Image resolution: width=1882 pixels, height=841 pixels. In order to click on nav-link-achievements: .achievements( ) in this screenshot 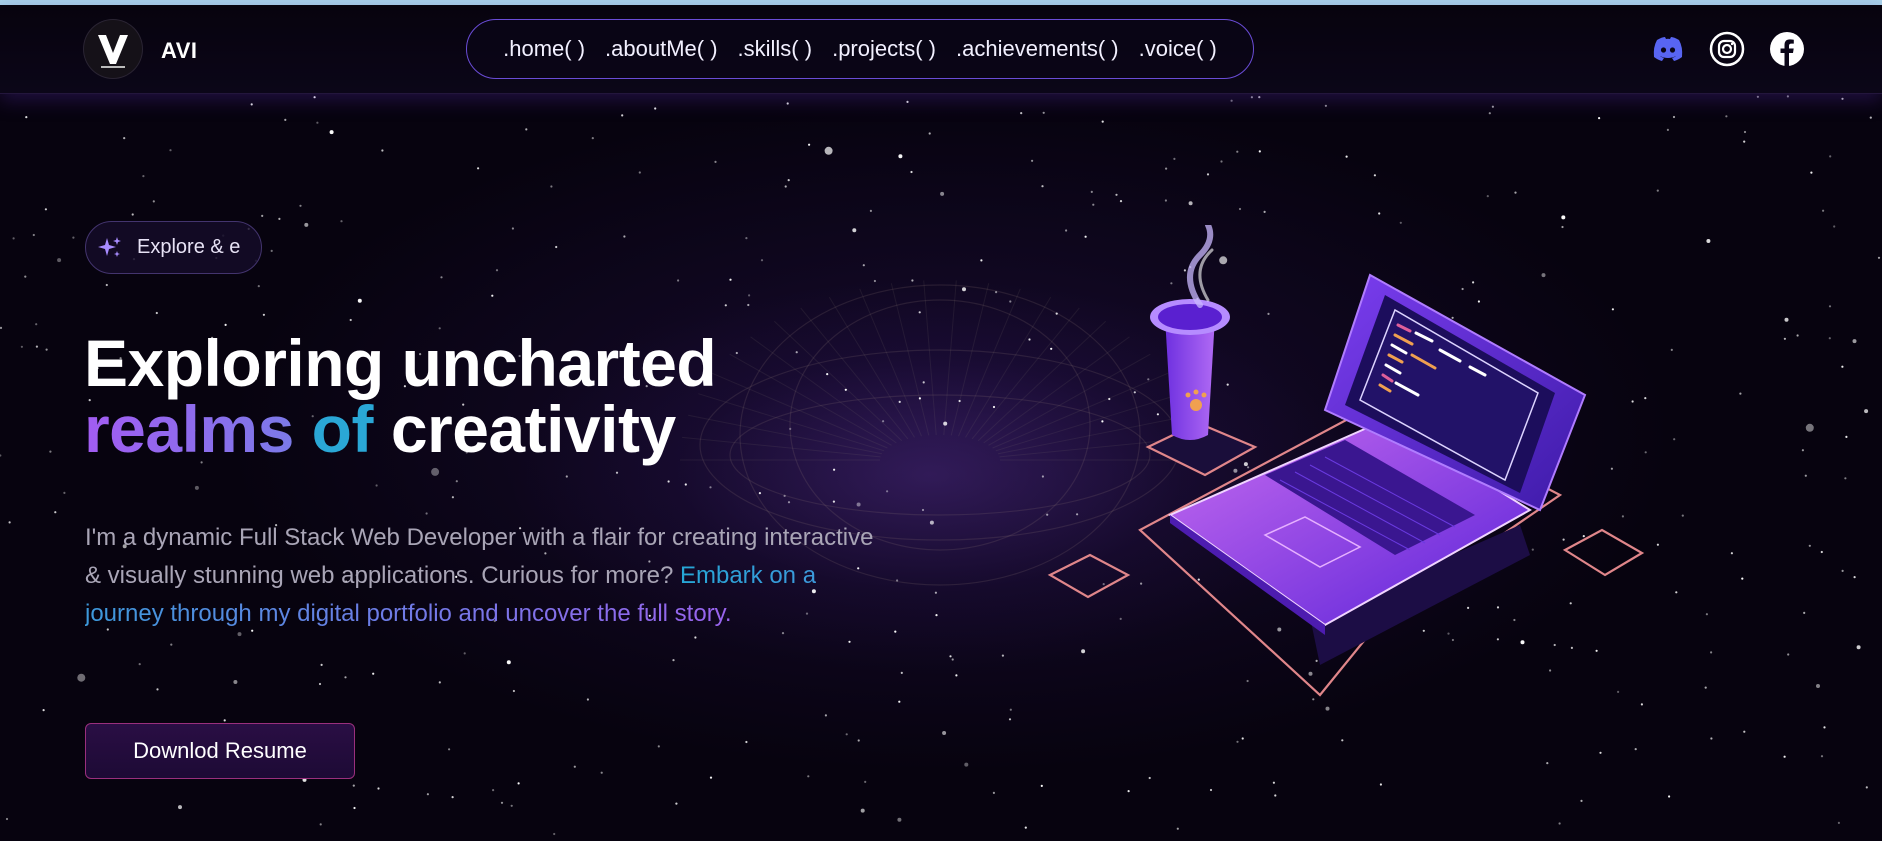, I will do `click(1037, 49)`.